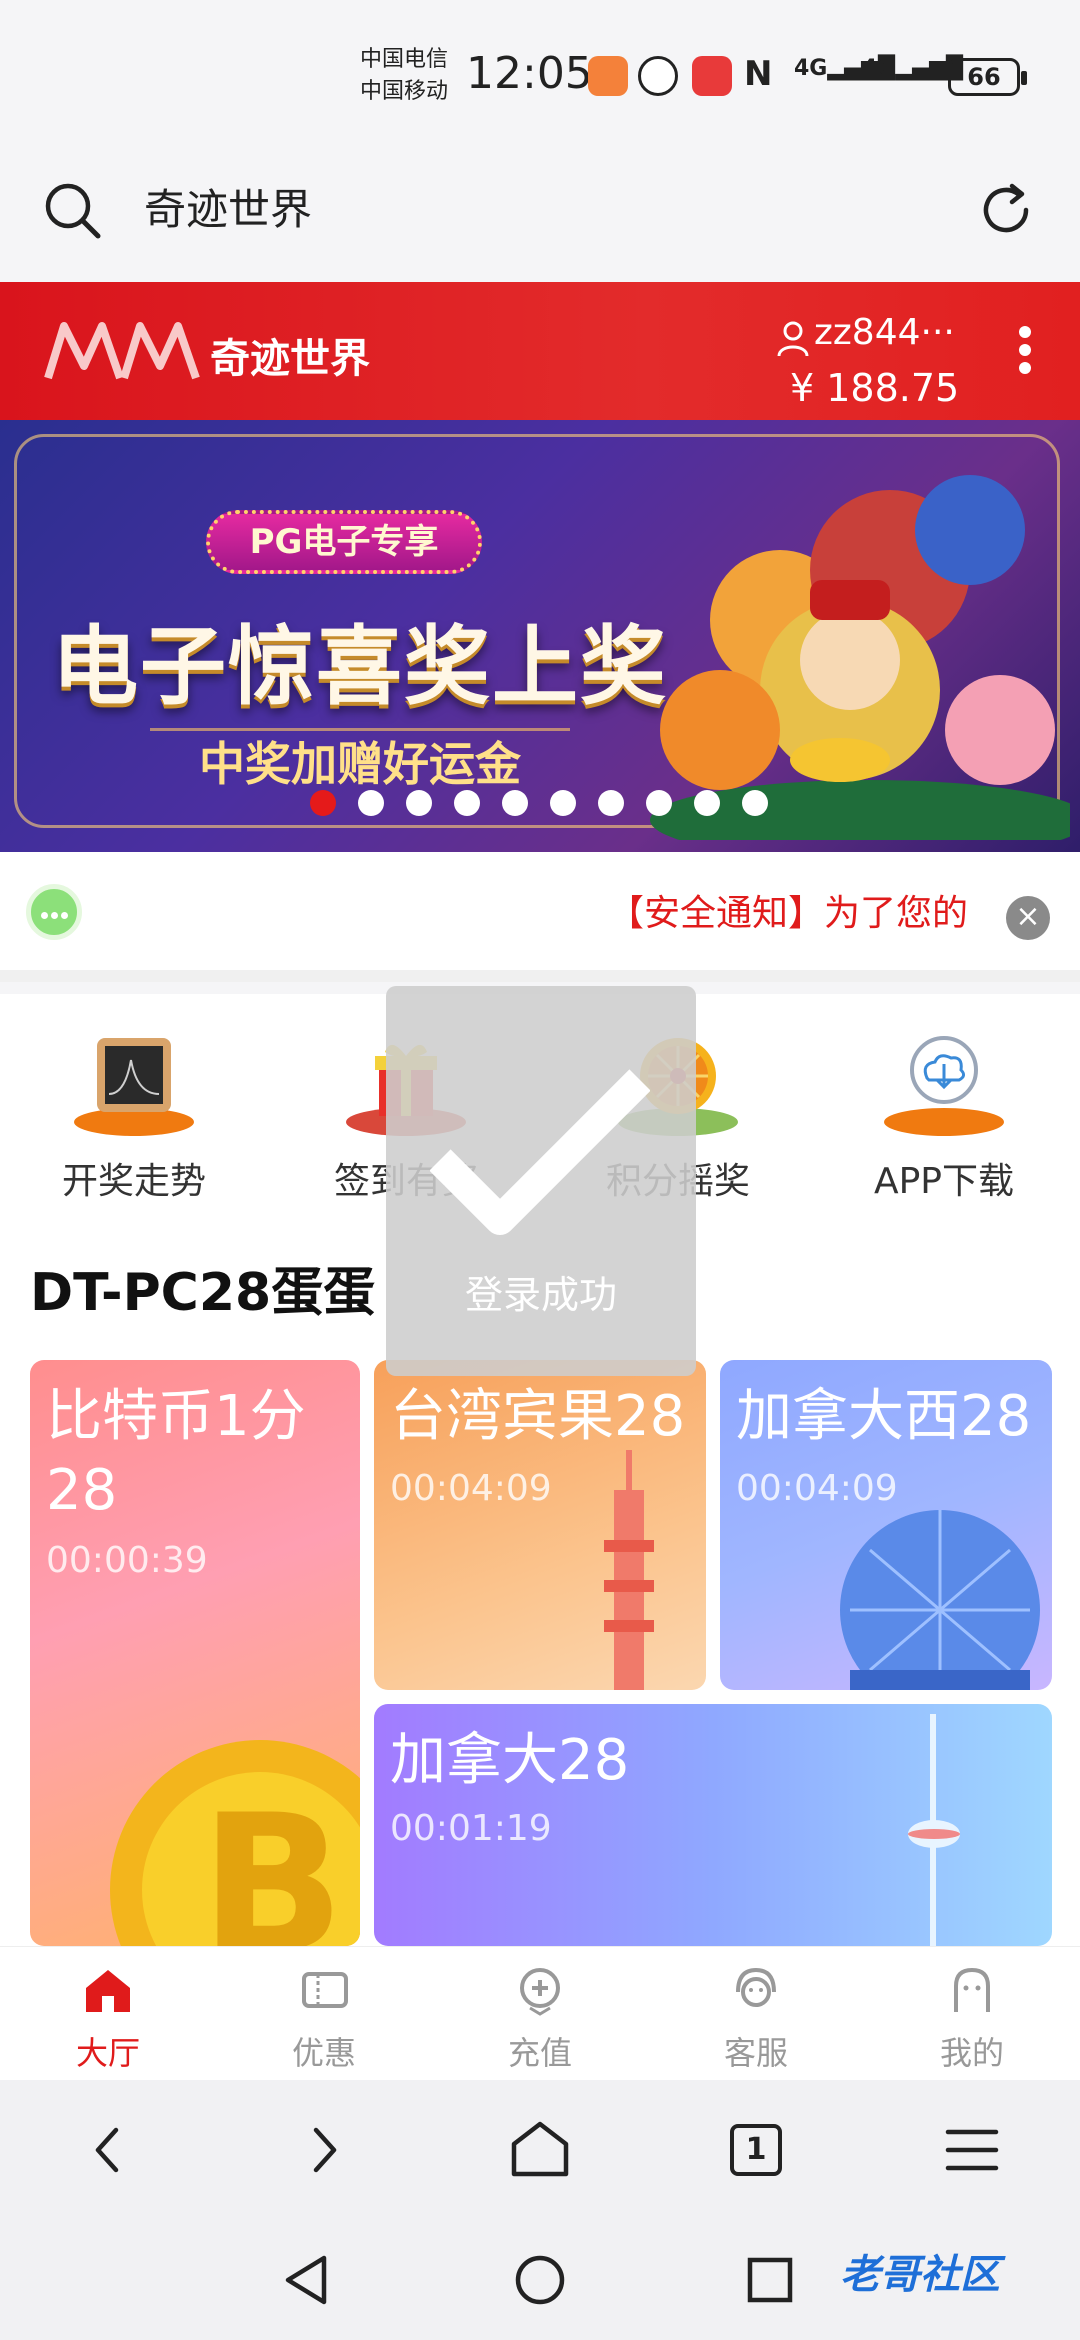 The image size is (1080, 2340). What do you see at coordinates (108, 2018) in the screenshot?
I see `tab-lobby: 大厅` at bounding box center [108, 2018].